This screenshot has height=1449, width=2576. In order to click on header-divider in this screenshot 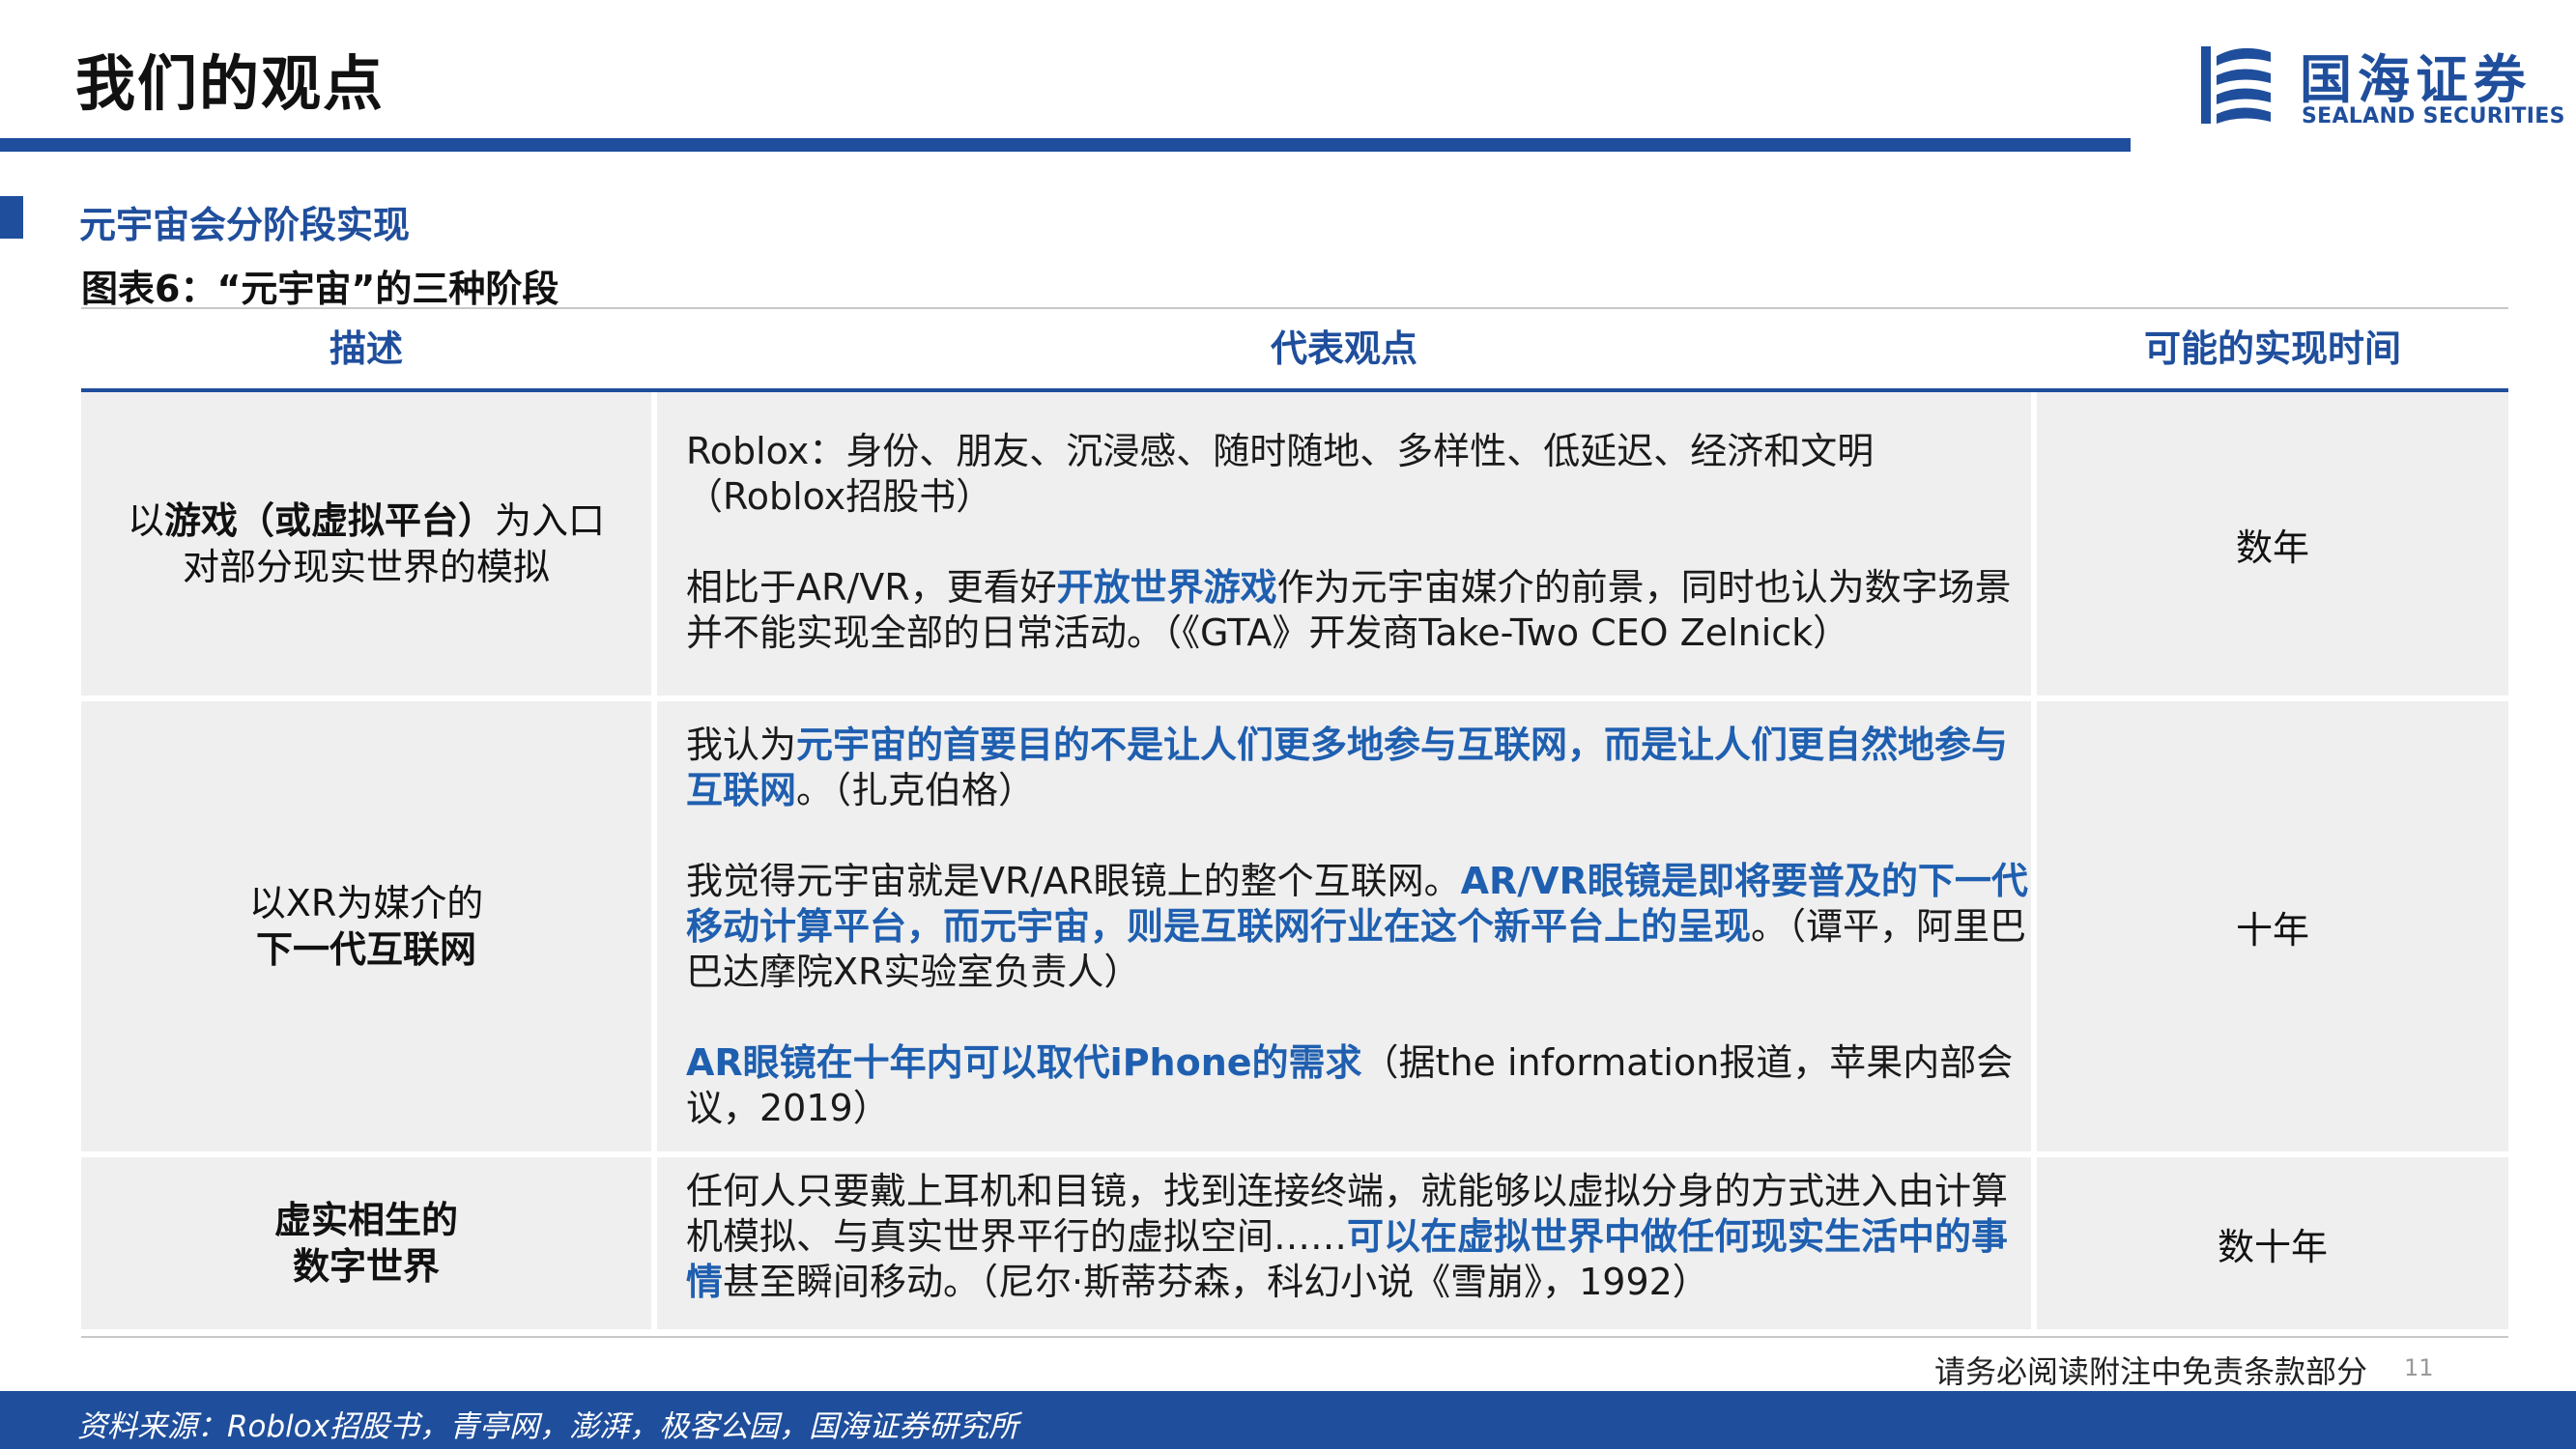, I will do `click(1065, 145)`.